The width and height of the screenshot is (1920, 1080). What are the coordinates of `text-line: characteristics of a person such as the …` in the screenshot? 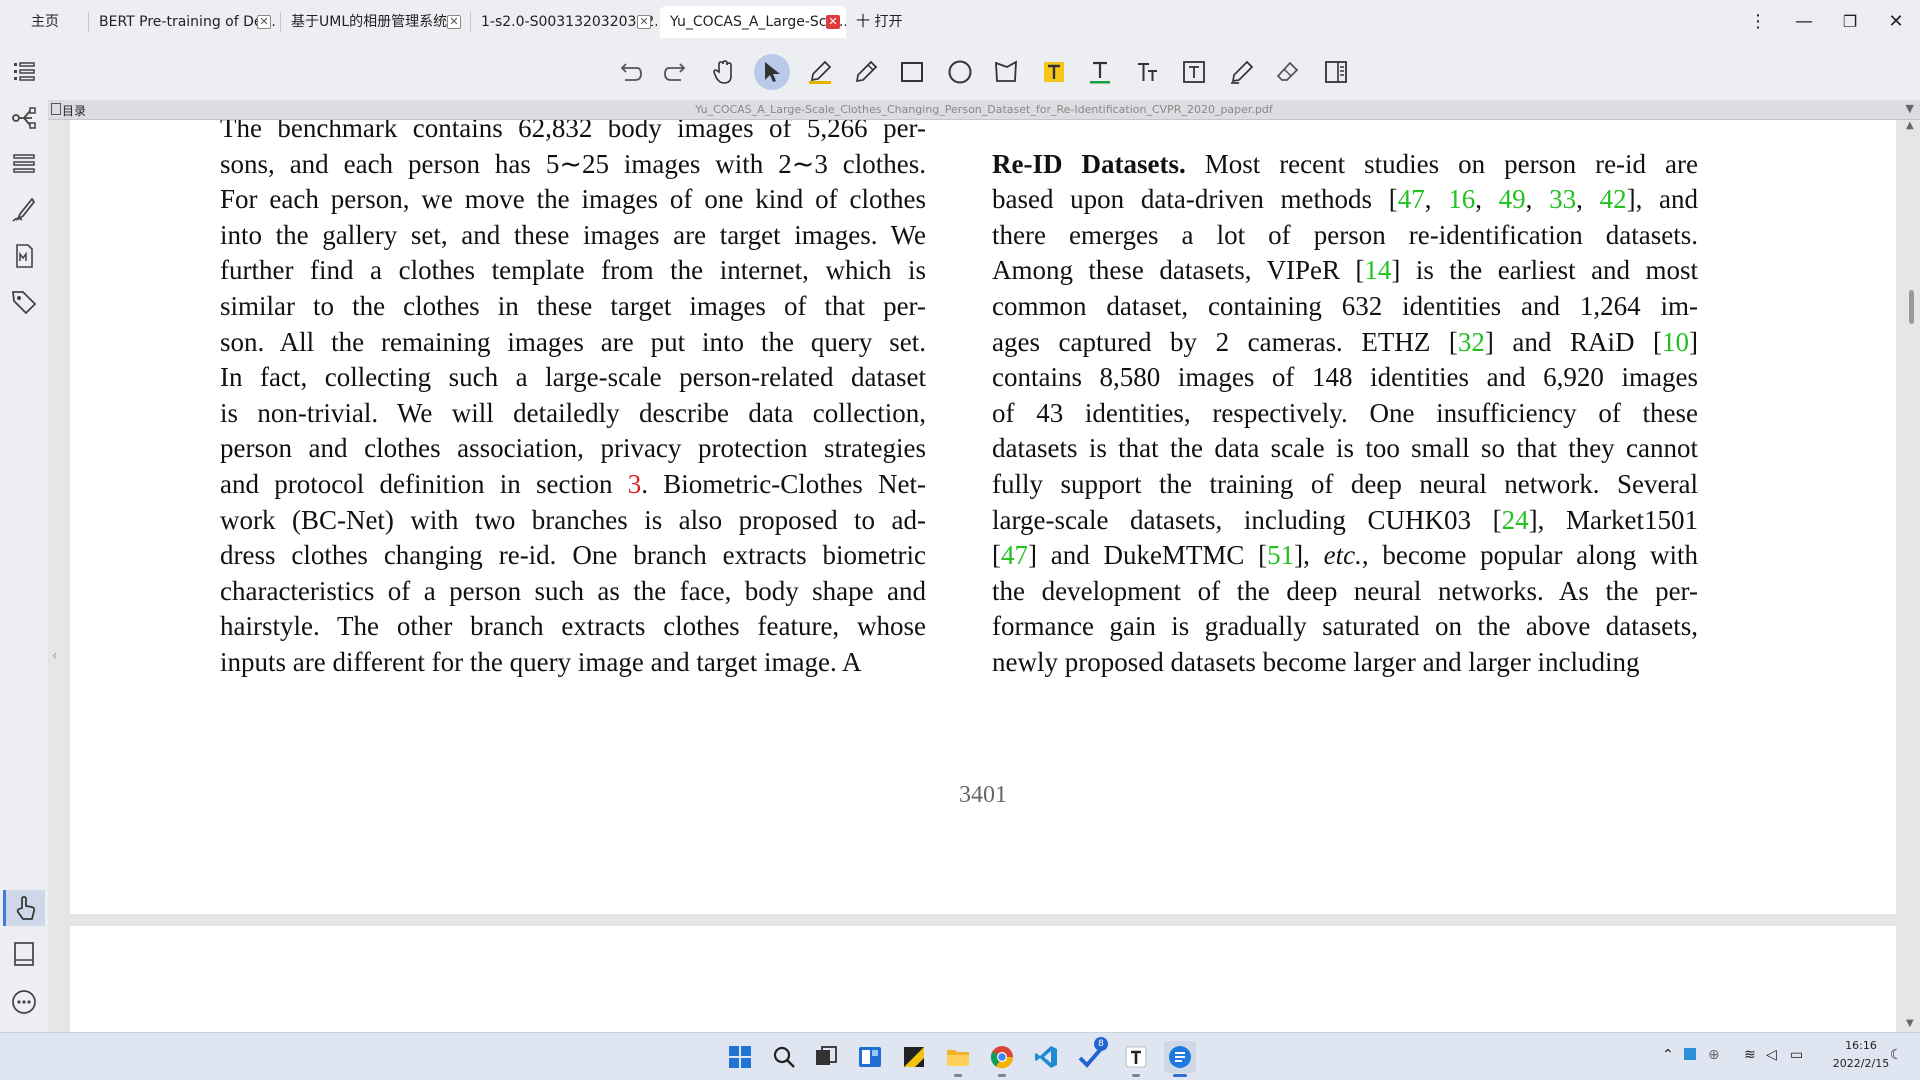 It's located at (573, 592).